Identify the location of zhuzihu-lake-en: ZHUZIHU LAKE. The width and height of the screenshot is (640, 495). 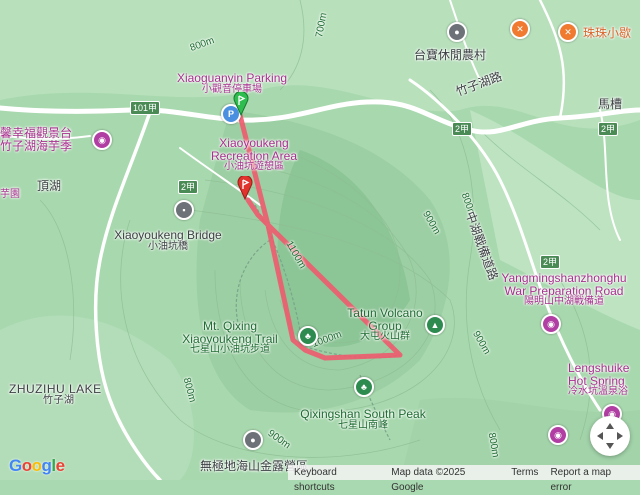
(55, 389).